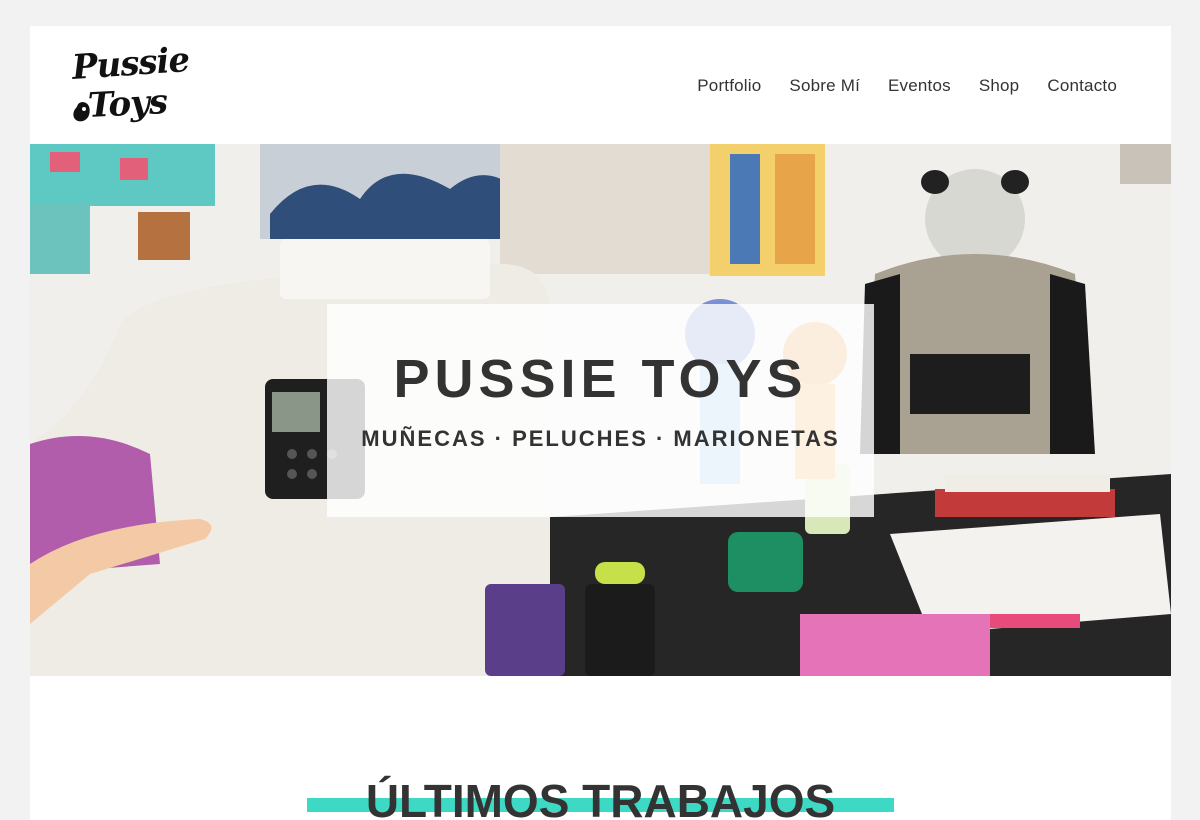  Describe the element at coordinates (130, 64) in the screenshot. I see `logo-text-line1: Pussie` at that location.